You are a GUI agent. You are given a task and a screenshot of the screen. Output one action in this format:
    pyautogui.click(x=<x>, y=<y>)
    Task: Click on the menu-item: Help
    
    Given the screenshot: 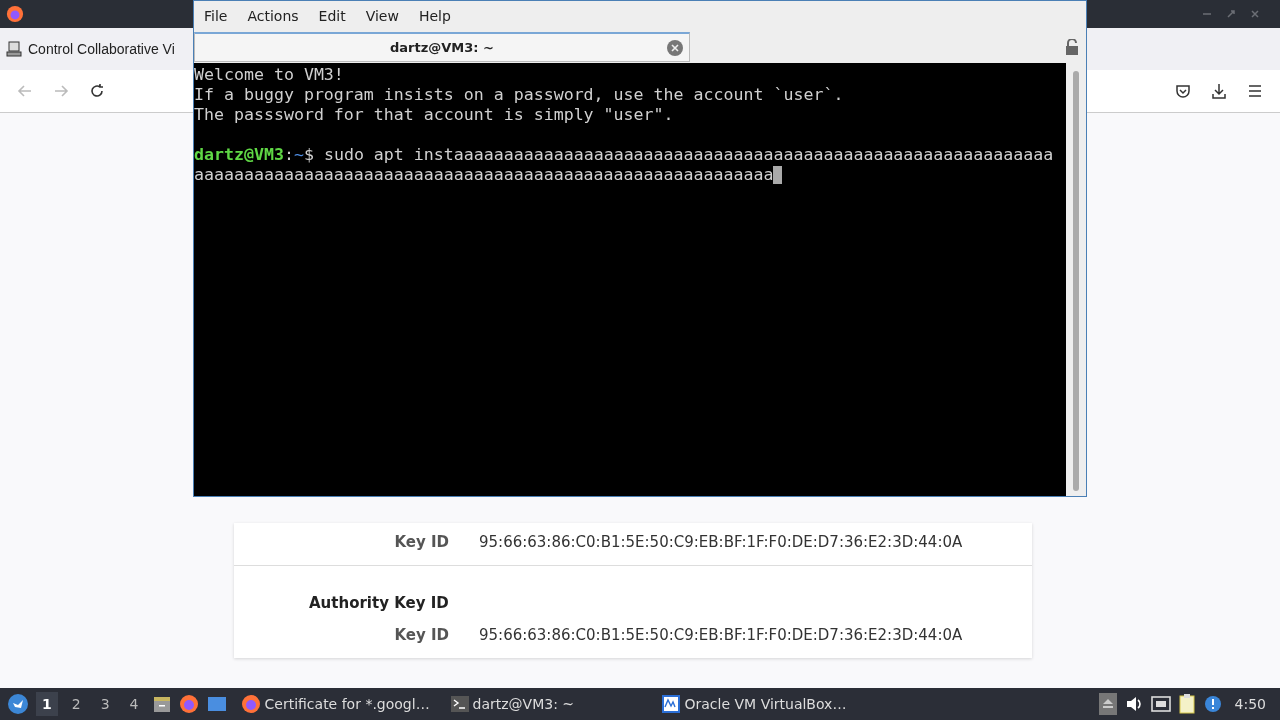 What is the action you would take?
    pyautogui.click(x=434, y=16)
    